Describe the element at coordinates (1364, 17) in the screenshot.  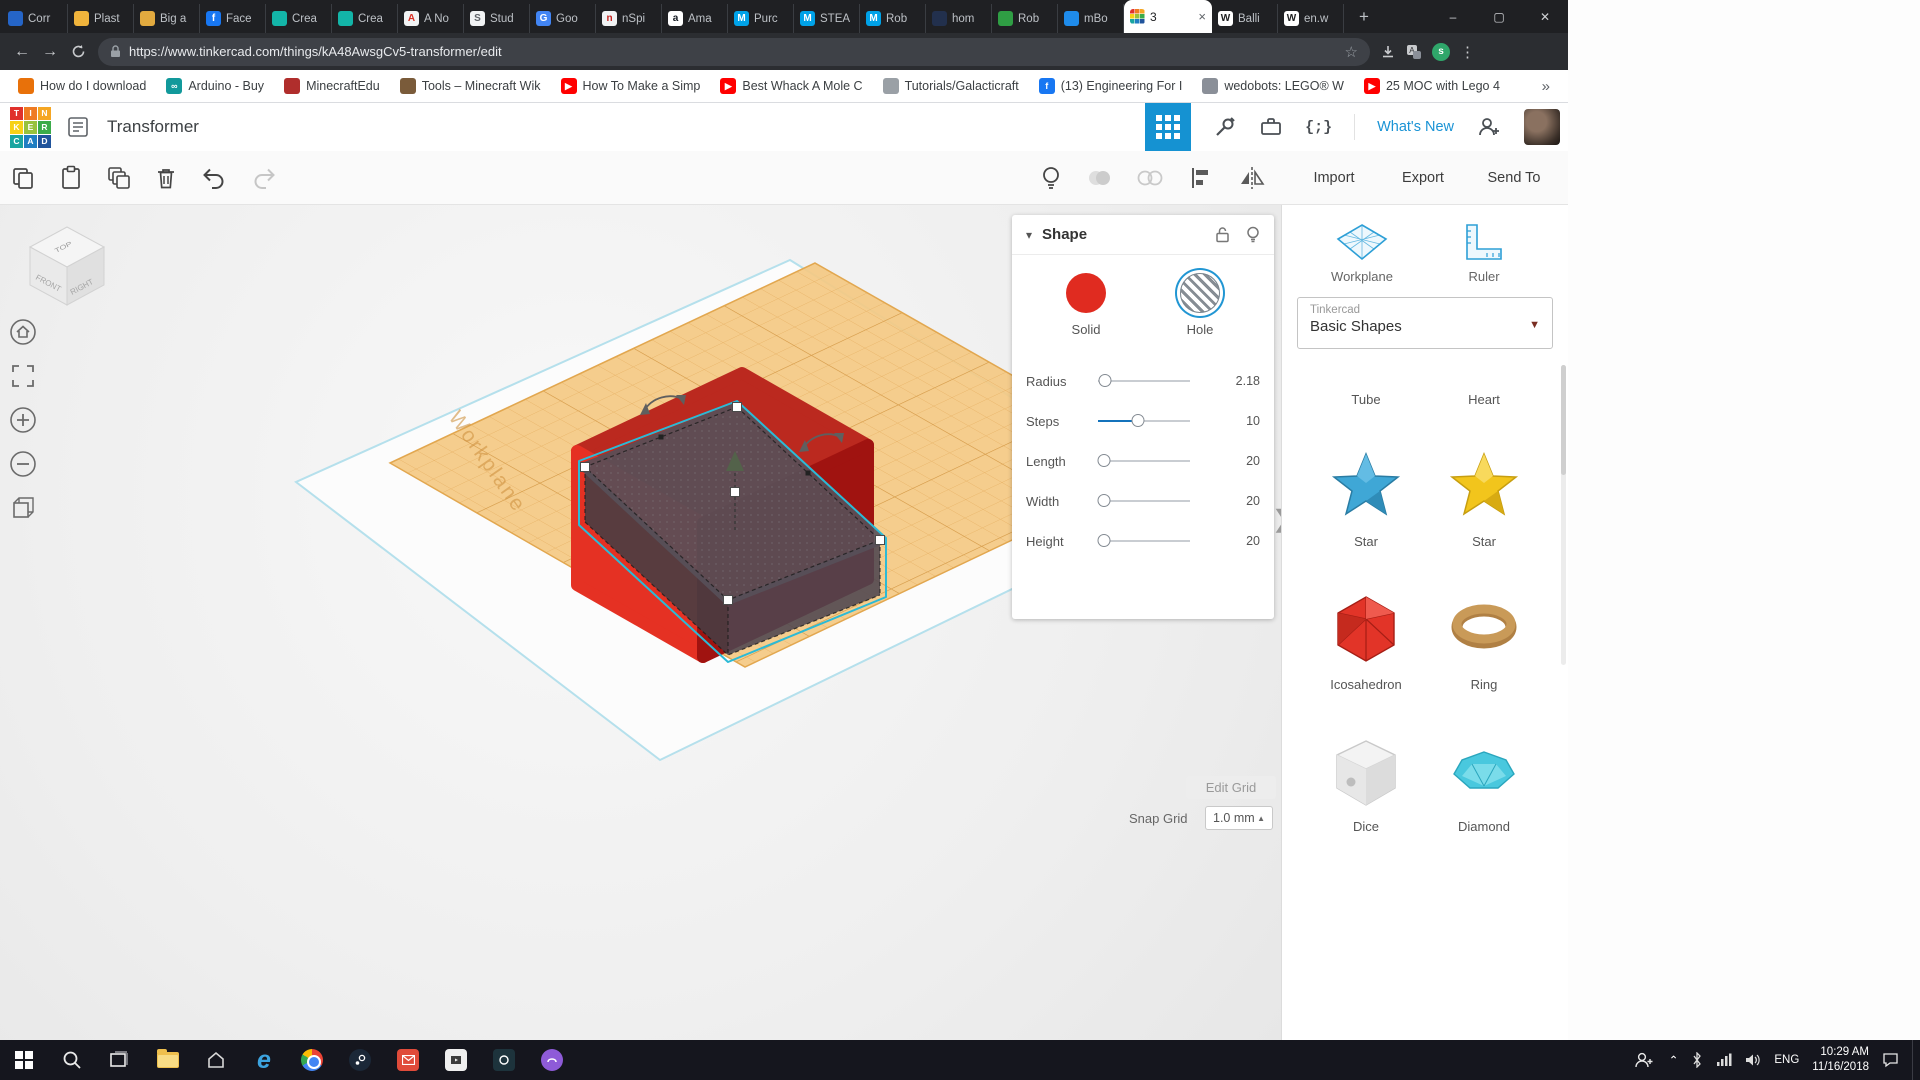
I see `new-tab-button: +` at that location.